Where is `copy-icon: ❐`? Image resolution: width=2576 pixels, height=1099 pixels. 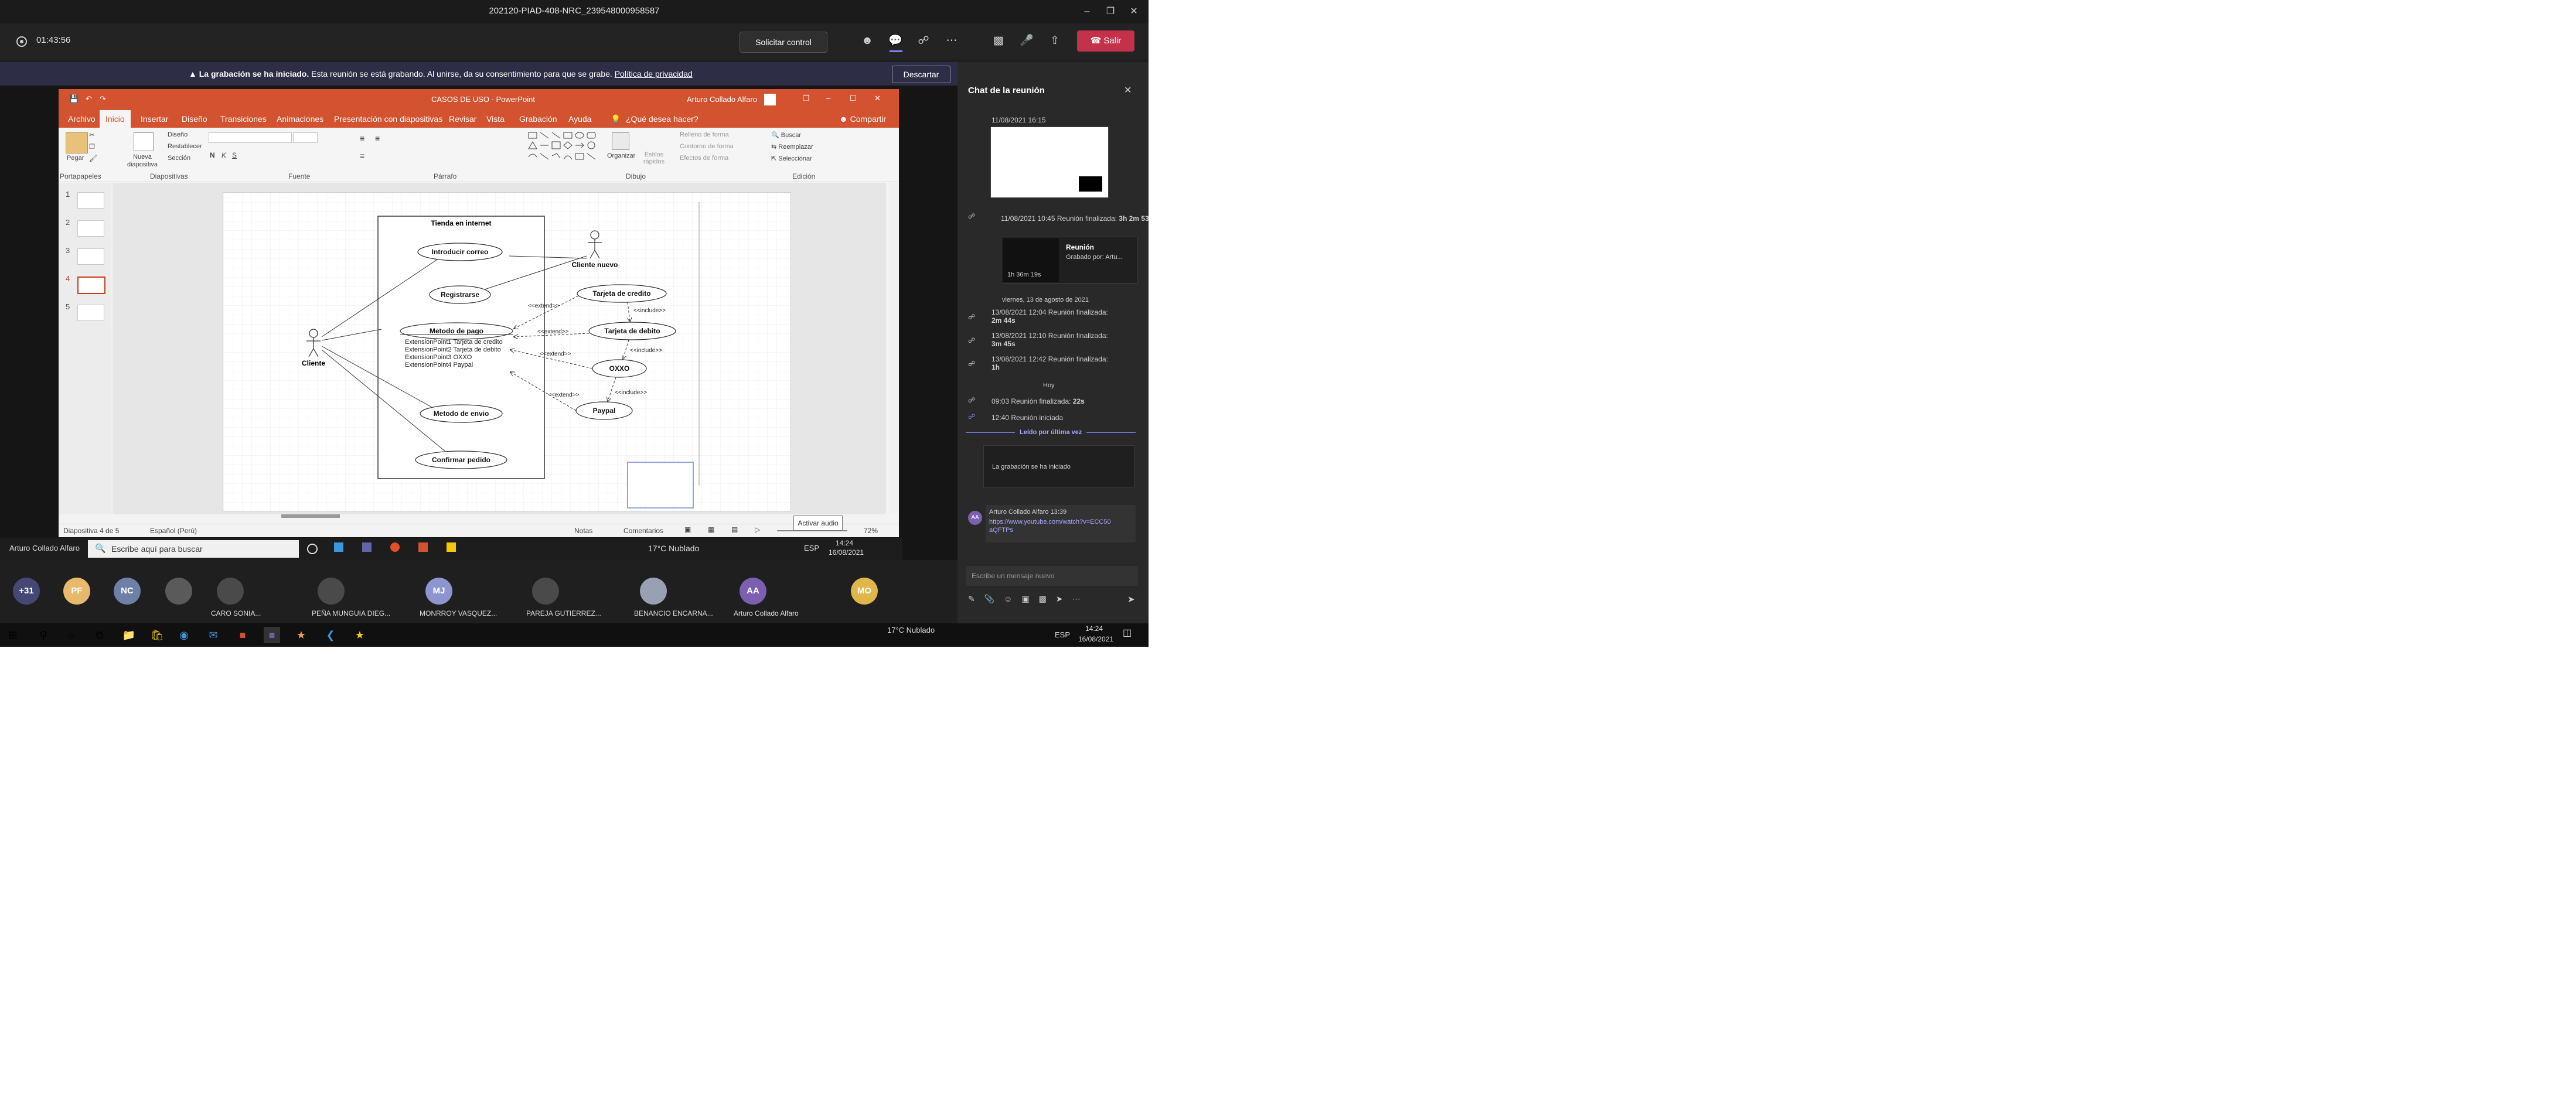
copy-icon: ❐ is located at coordinates (92, 147).